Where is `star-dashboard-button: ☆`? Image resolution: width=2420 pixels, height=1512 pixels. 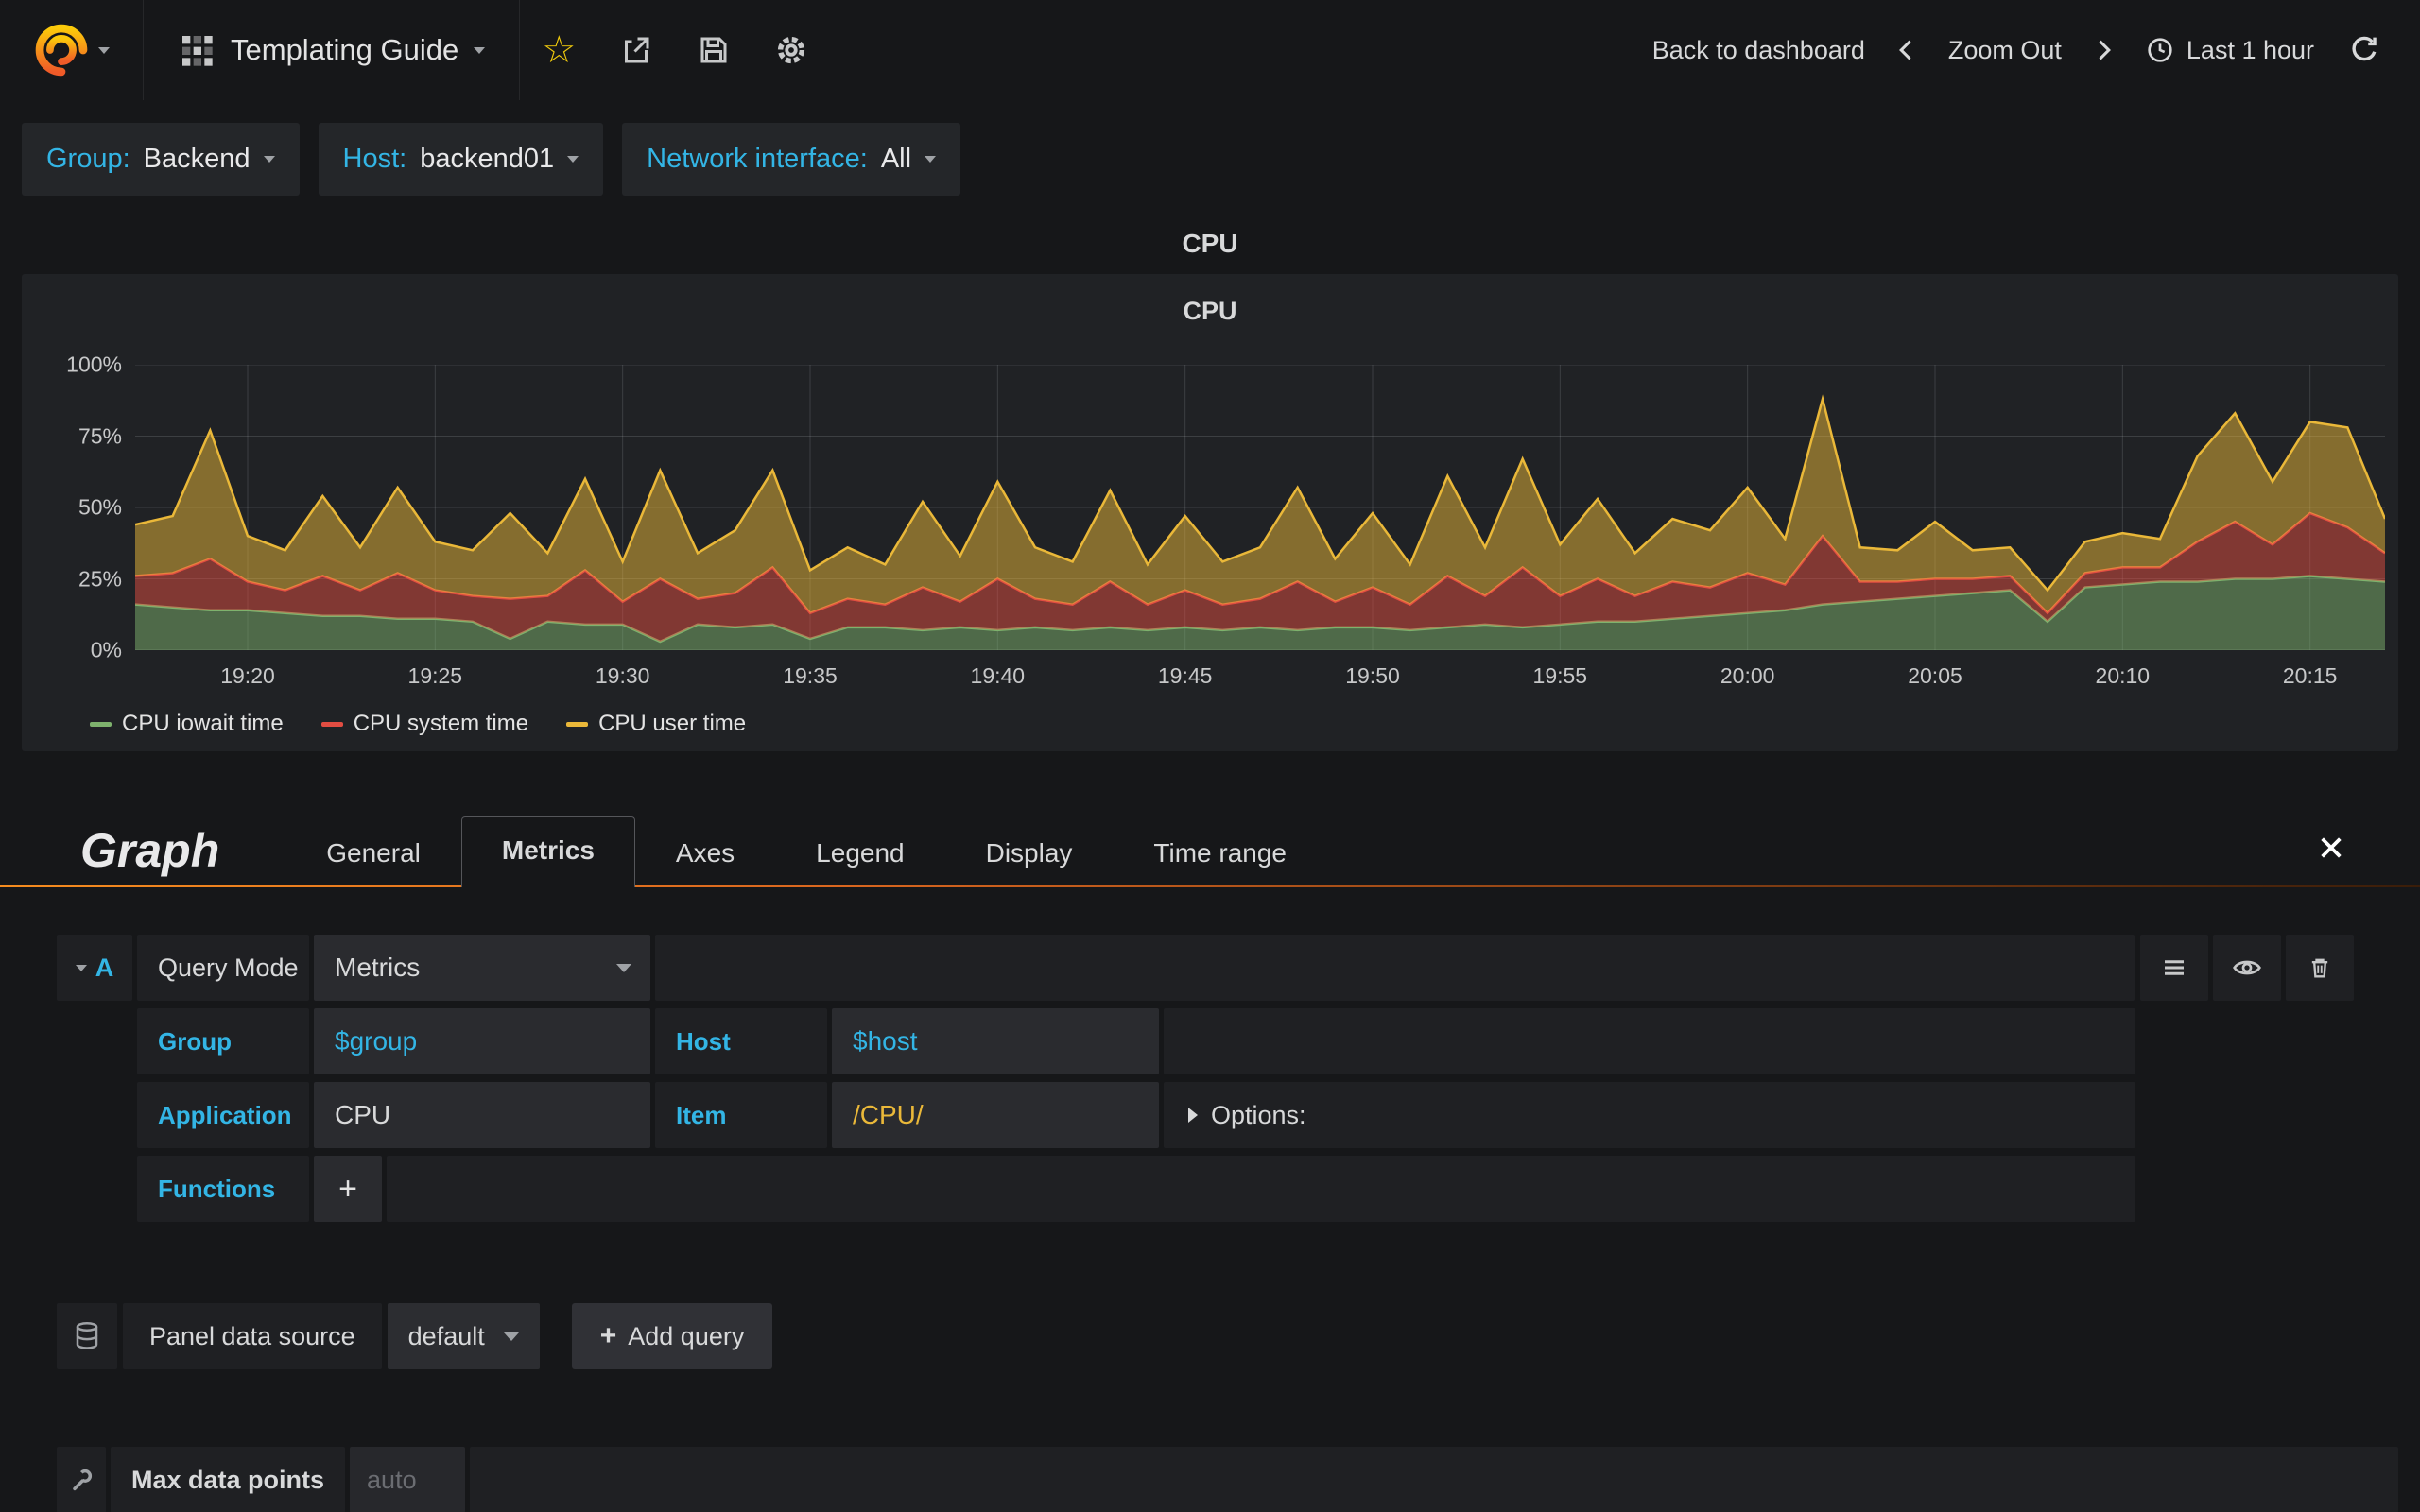
star-dashboard-button: ☆ is located at coordinates (558, 50).